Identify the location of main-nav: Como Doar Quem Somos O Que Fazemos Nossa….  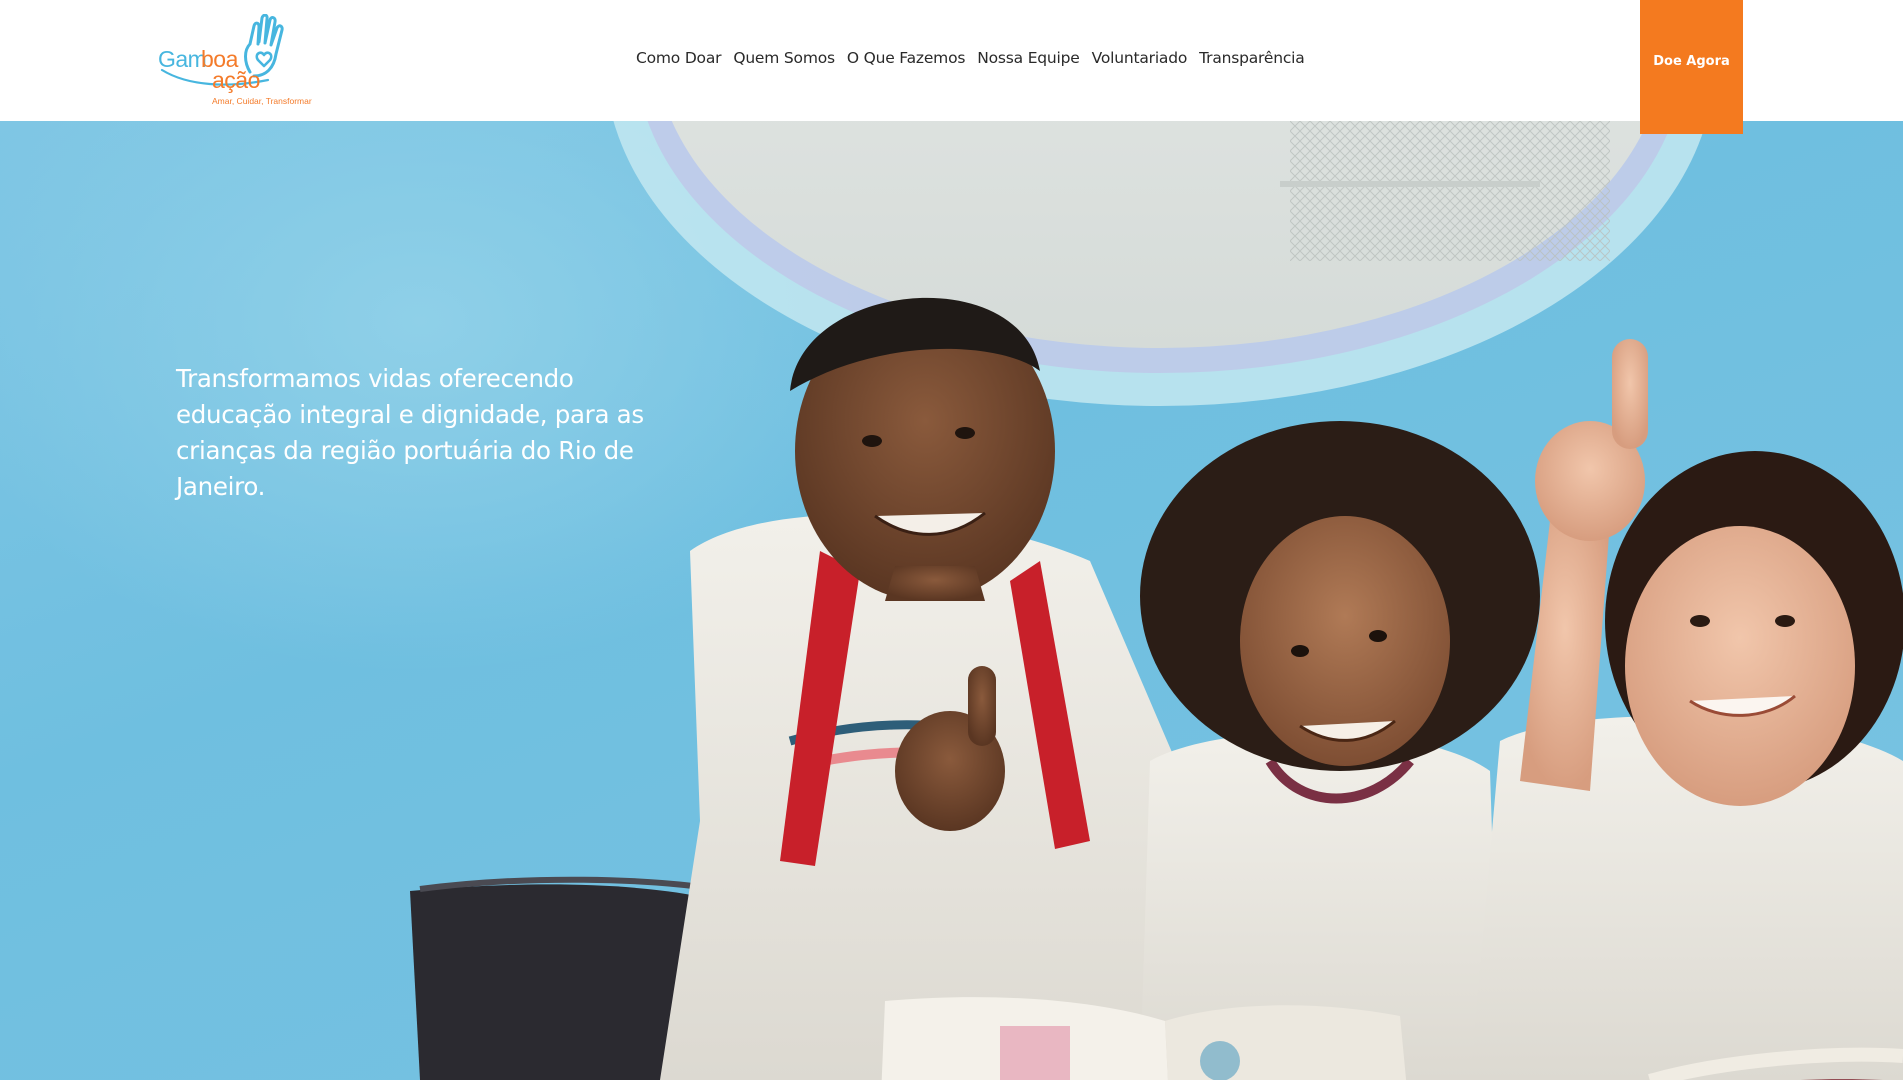
(970, 58).